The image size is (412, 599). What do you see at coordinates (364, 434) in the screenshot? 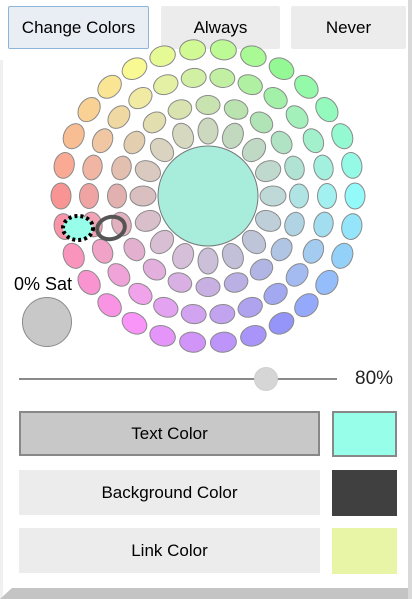
I see `text-color-swatch` at bounding box center [364, 434].